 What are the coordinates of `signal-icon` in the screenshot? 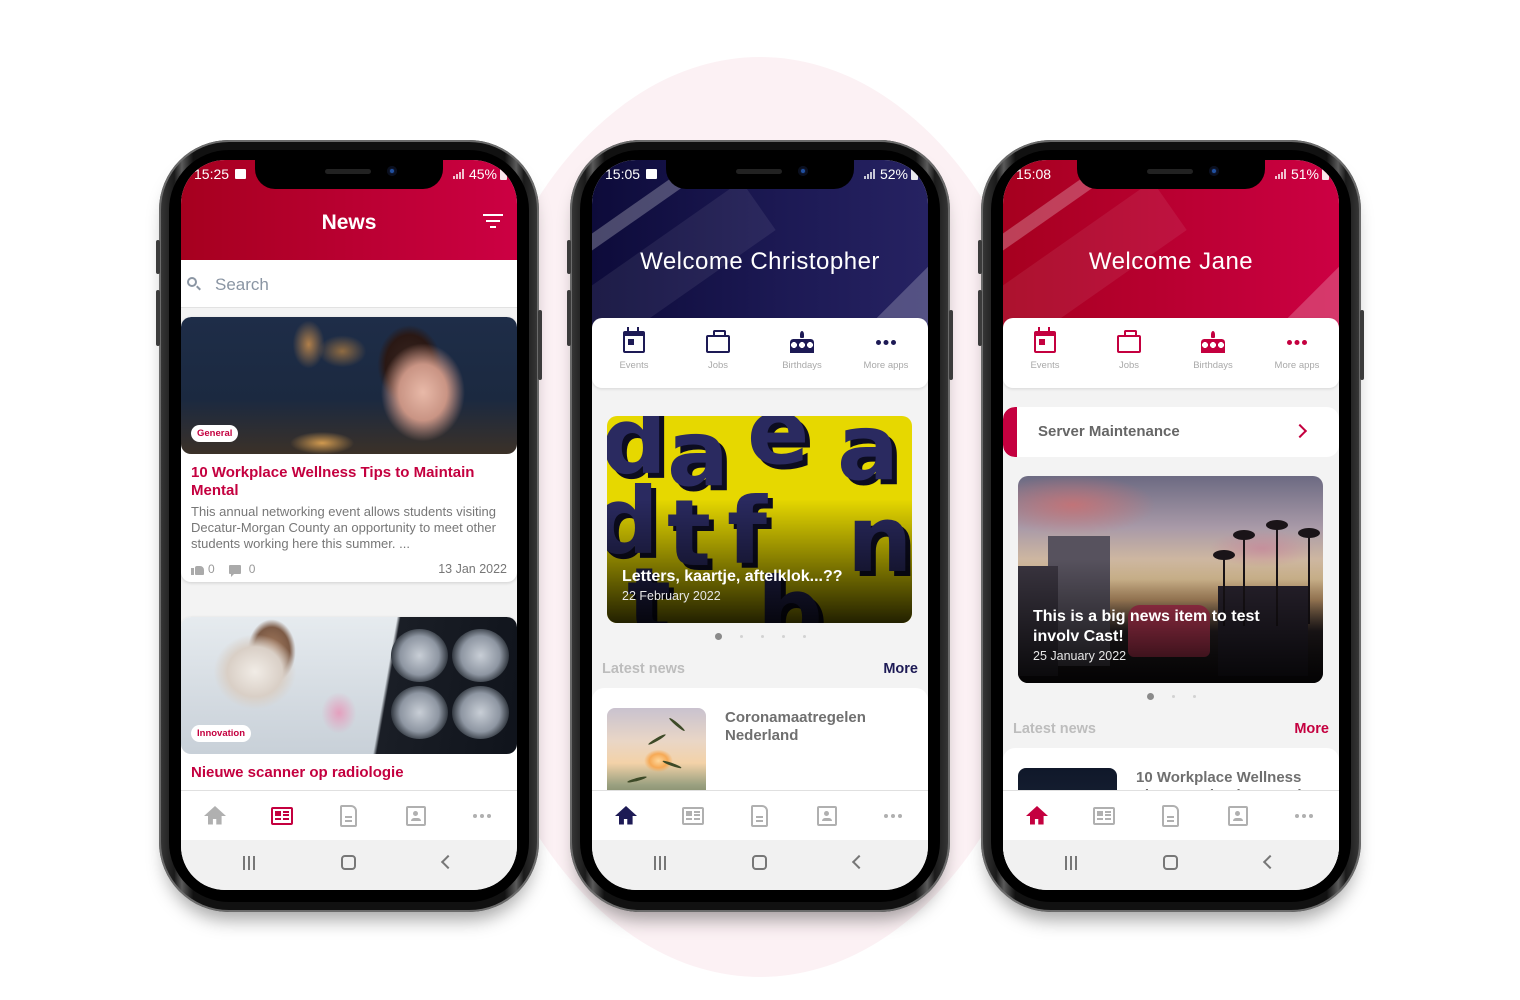 It's located at (869, 174).